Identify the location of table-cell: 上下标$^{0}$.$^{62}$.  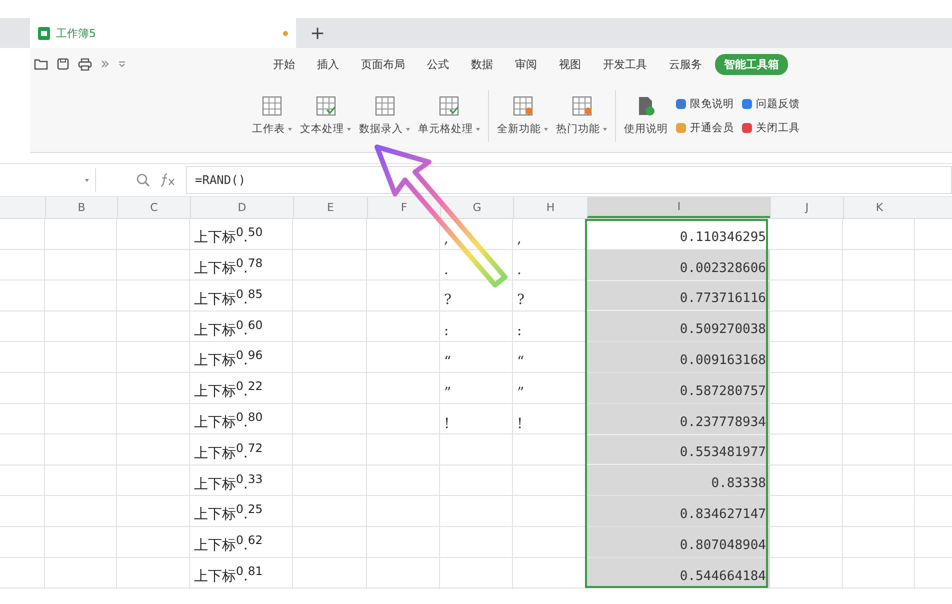
(228, 544).